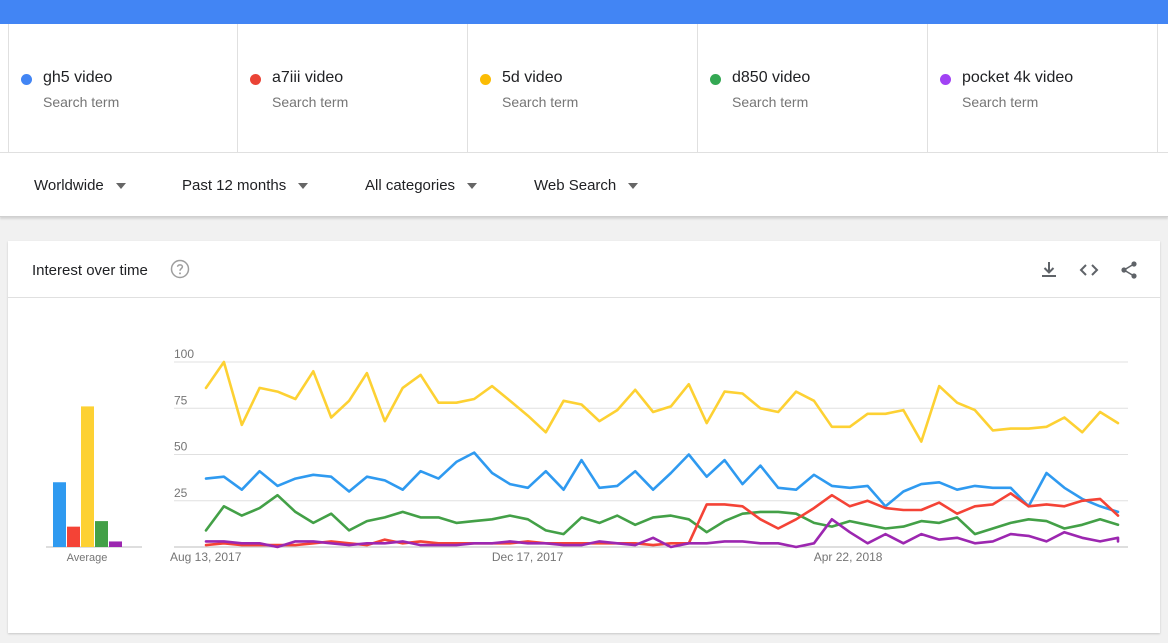 The height and width of the screenshot is (643, 1168). I want to click on time-filter: Past 12 months, so click(245, 185).